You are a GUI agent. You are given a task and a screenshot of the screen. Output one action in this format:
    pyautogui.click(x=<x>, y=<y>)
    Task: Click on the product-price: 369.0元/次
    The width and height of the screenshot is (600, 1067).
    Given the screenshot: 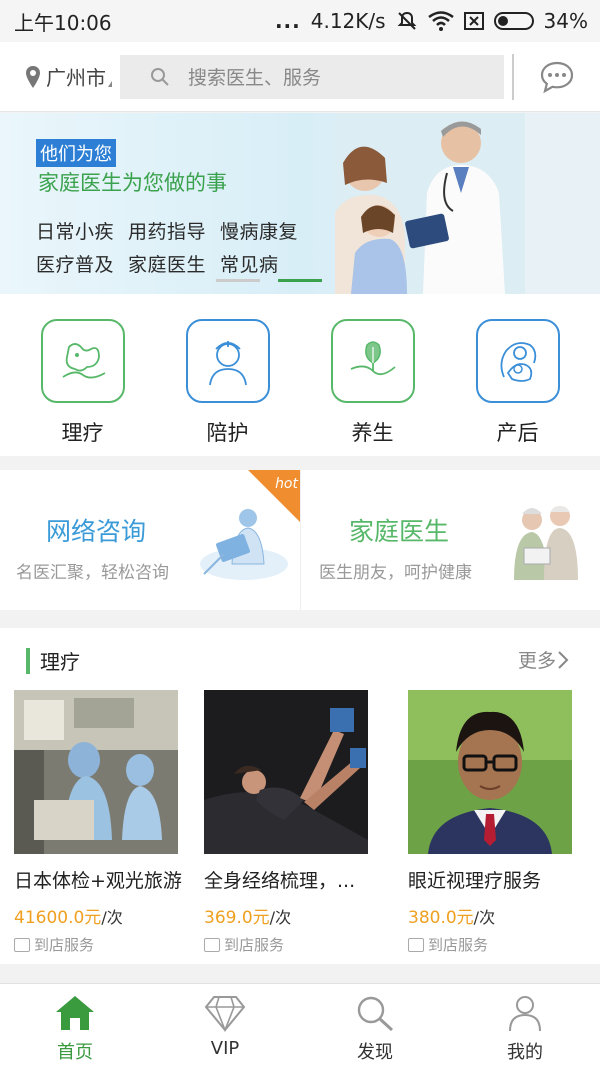 What is the action you would take?
    pyautogui.click(x=289, y=915)
    